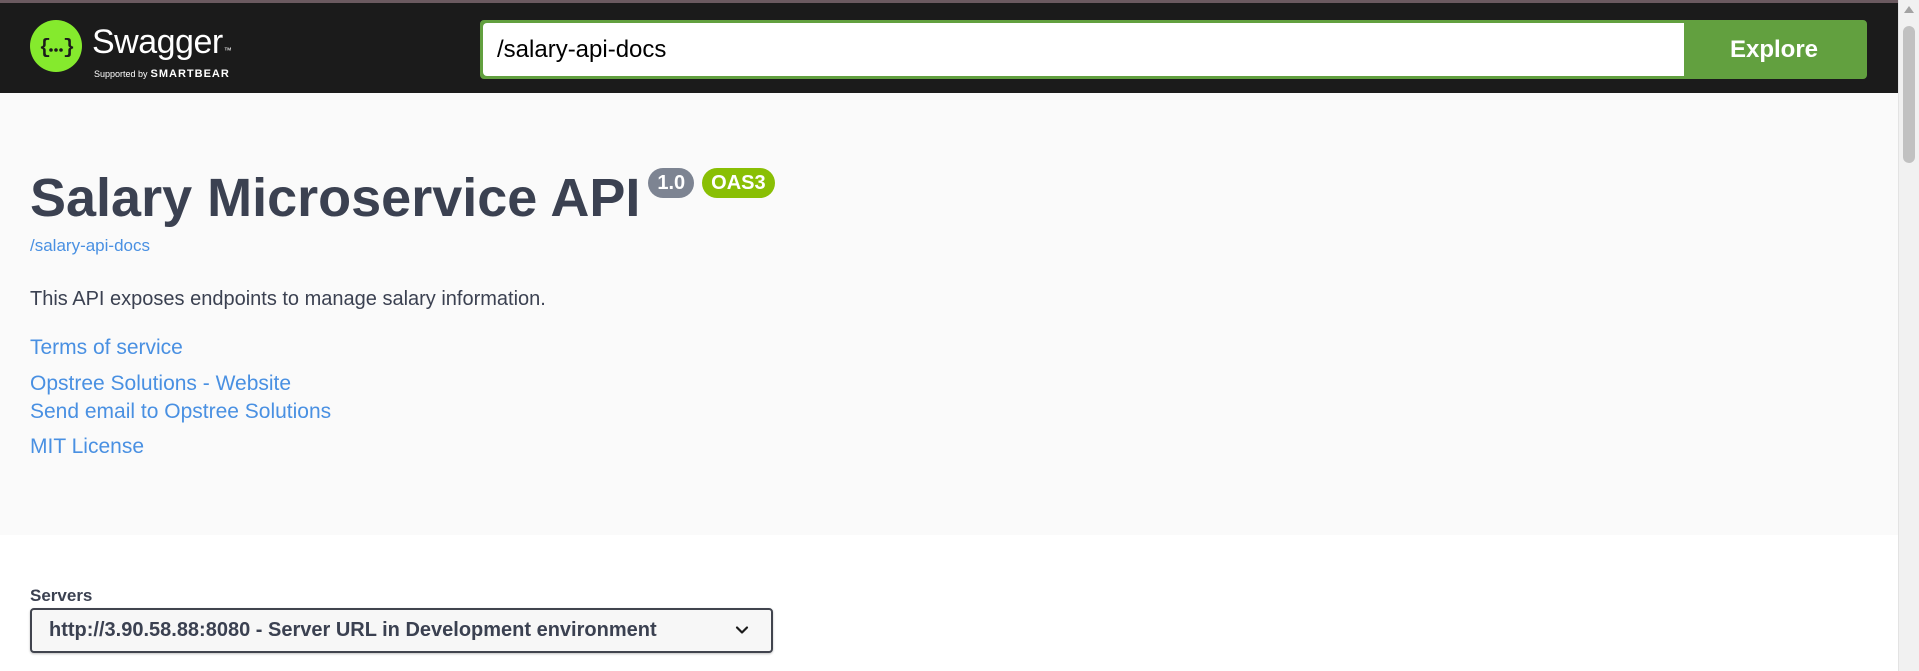  What do you see at coordinates (335, 198) in the screenshot?
I see `page-title: Salary Microservice API` at bounding box center [335, 198].